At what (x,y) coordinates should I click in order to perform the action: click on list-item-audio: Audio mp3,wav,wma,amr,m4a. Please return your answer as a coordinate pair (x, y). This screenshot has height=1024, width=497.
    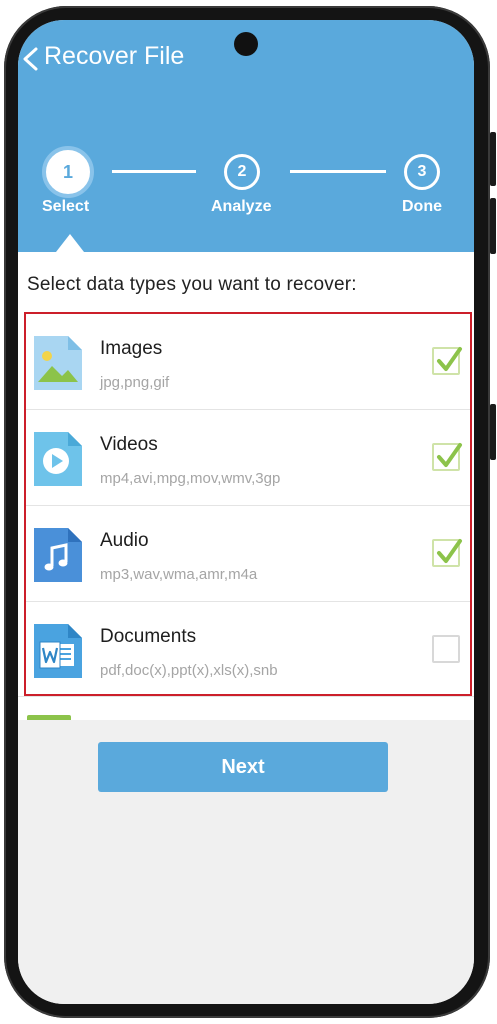
    Looking at the image, I should click on (248, 554).